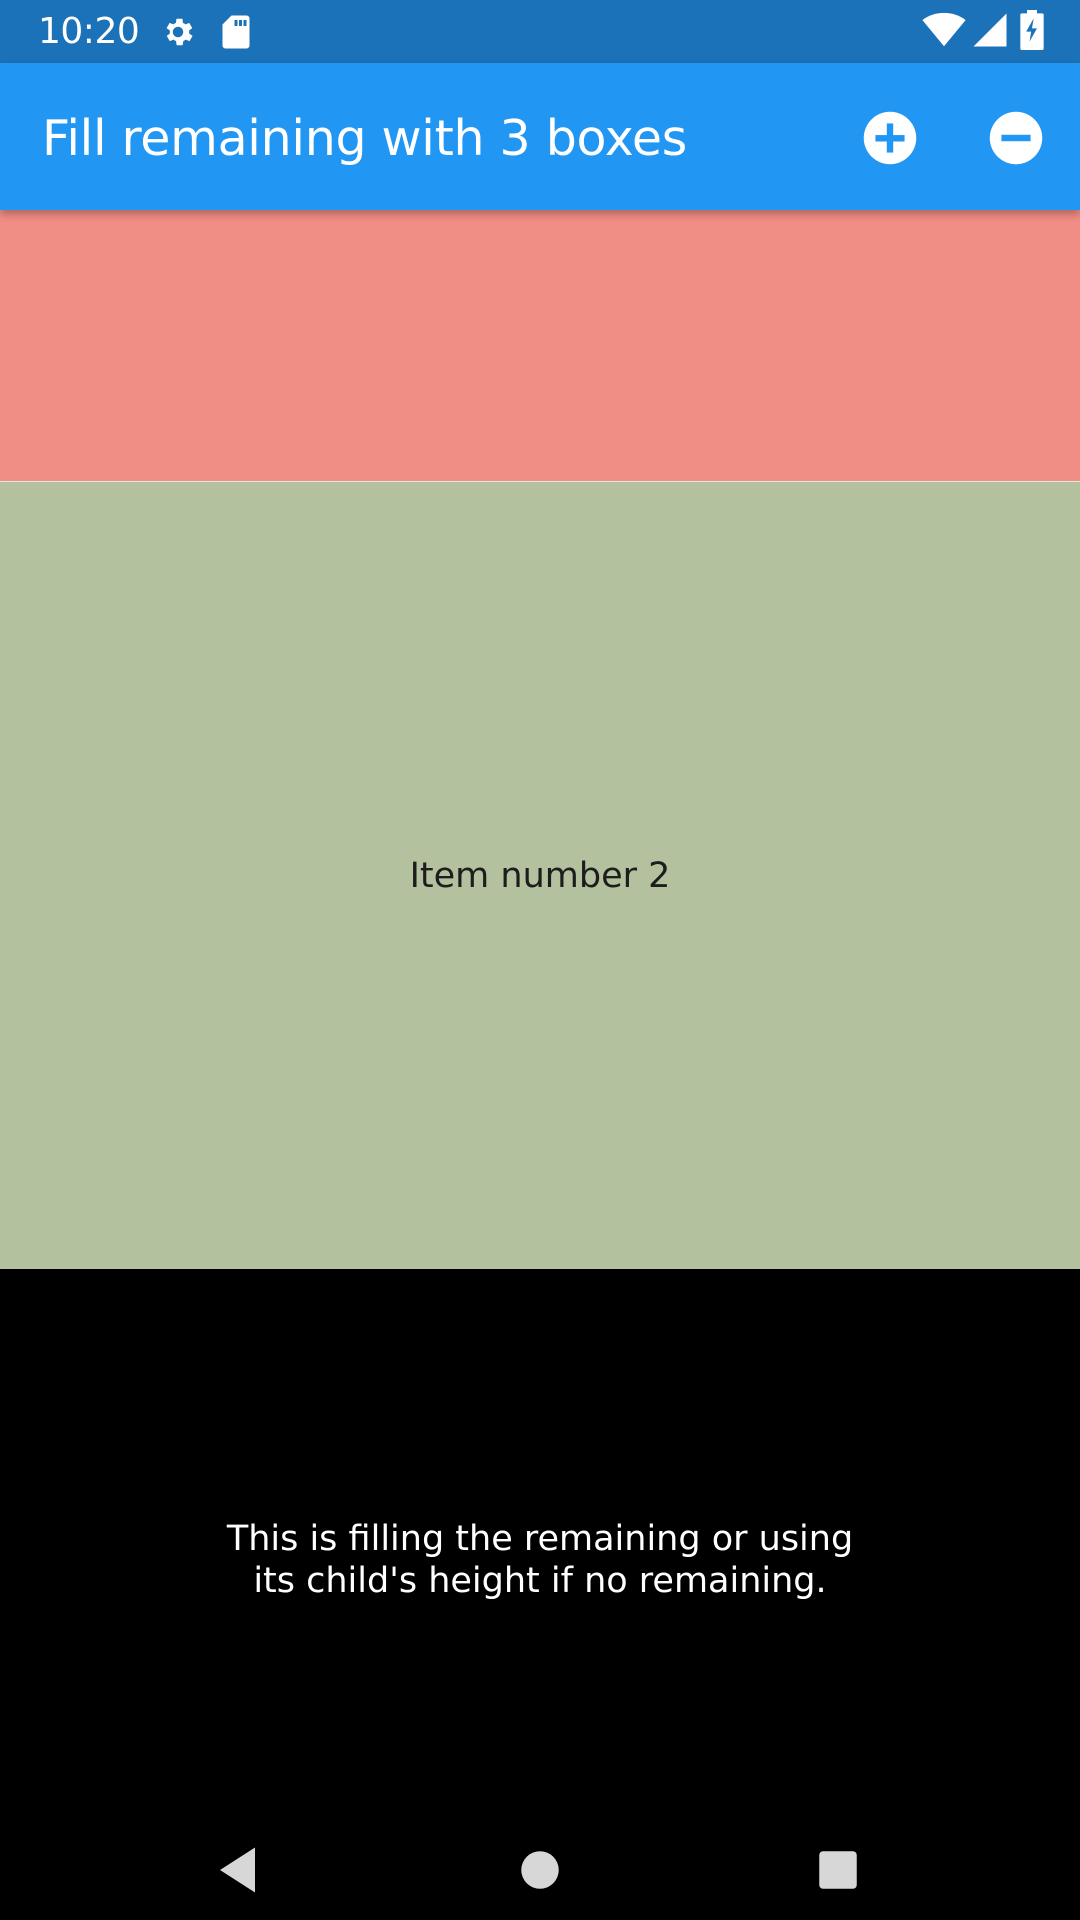  I want to click on remove-button, so click(1016, 138).